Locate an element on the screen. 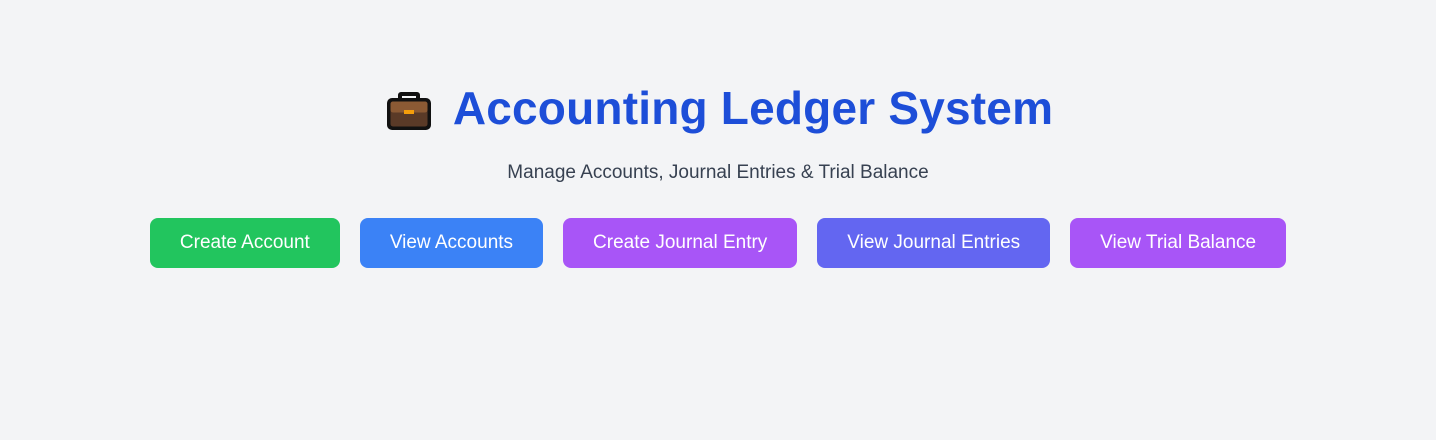  view-journal-entries-button: View Journal Entries is located at coordinates (934, 243).